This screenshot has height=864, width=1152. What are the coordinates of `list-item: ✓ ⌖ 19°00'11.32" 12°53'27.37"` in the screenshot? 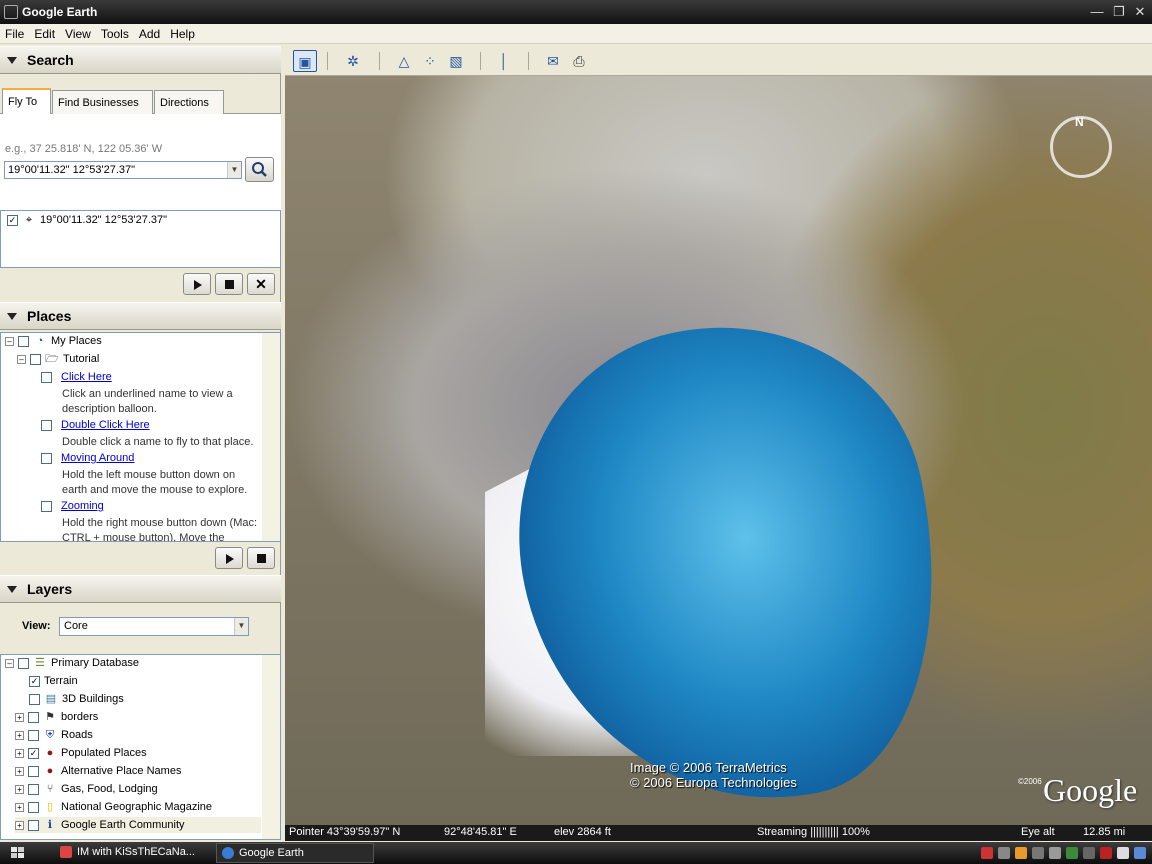 It's located at (87, 220).